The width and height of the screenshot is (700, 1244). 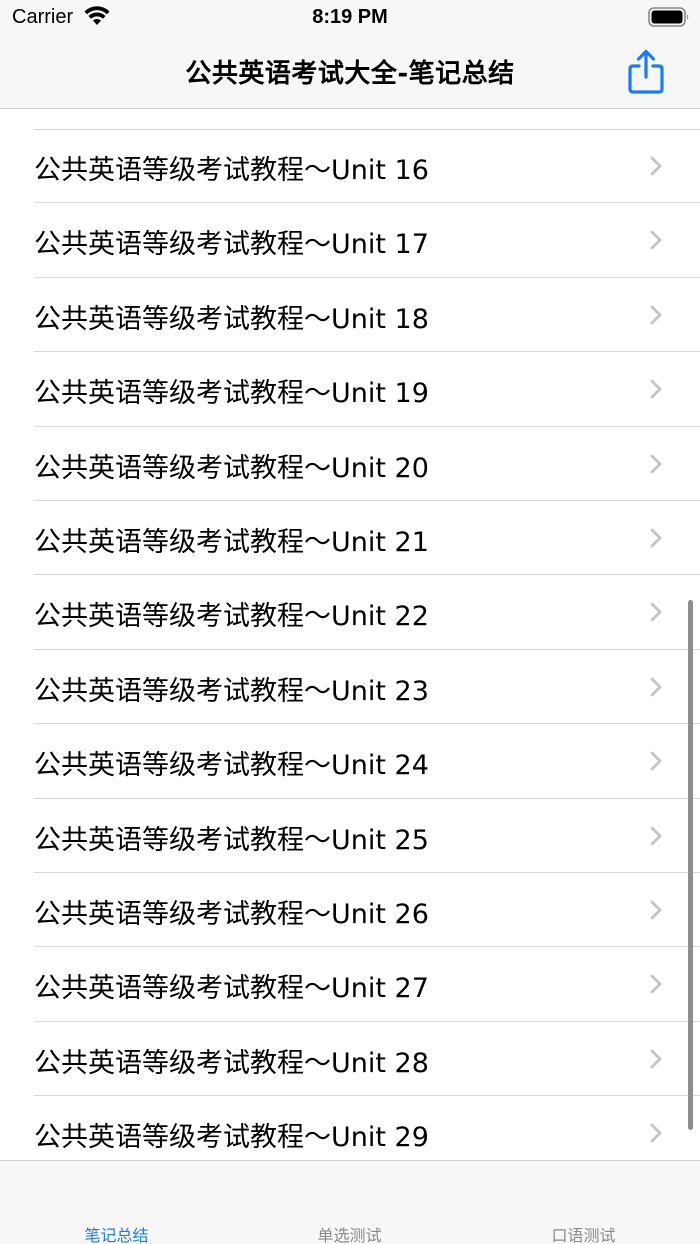 I want to click on list-item: 公共英语等级考试教程～Unit 18, so click(x=350, y=315).